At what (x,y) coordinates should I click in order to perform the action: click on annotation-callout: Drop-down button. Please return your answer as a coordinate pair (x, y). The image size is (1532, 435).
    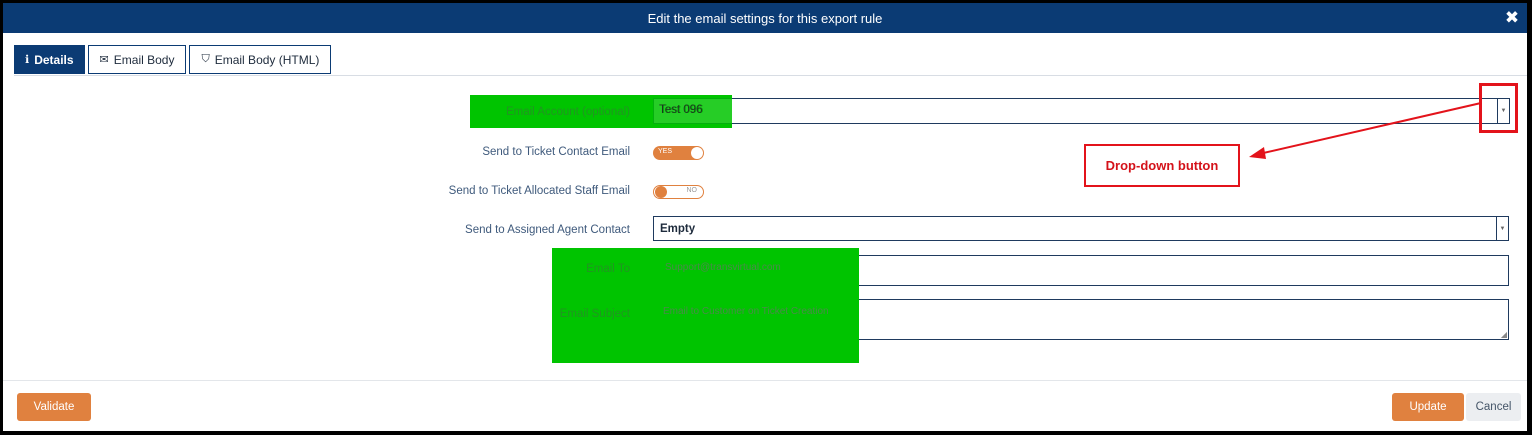
    Looking at the image, I should click on (1162, 165).